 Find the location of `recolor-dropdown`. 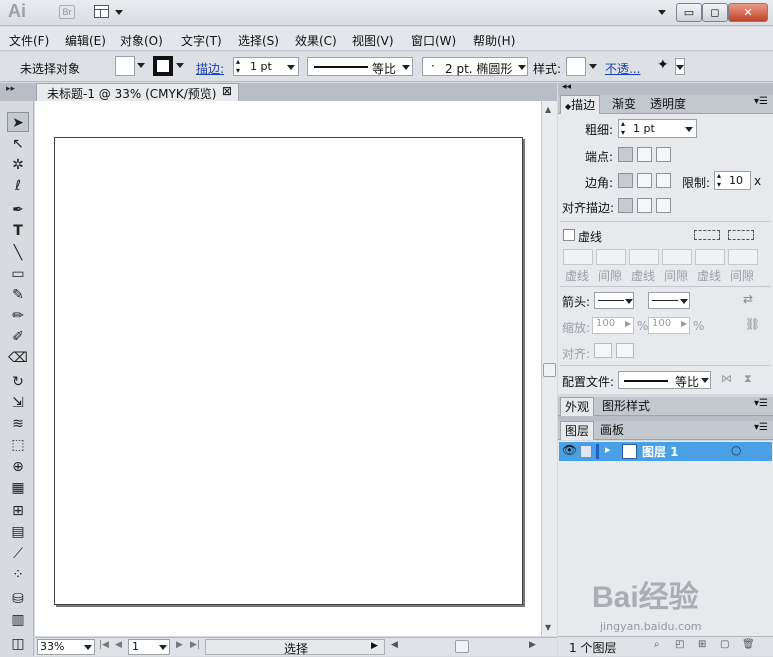

recolor-dropdown is located at coordinates (680, 66).